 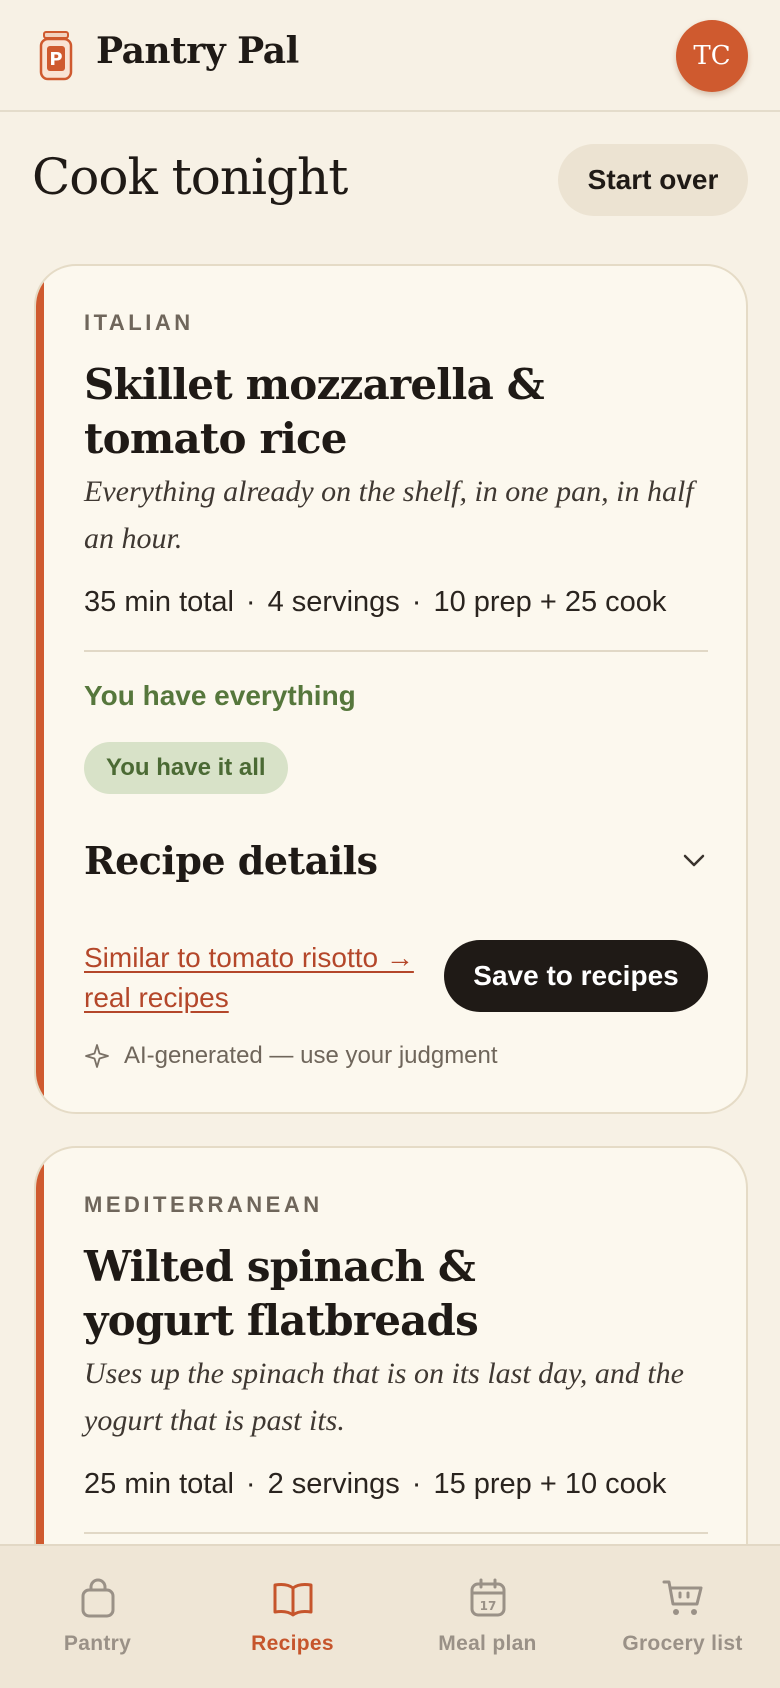 I want to click on ai-disclaimer: AI-generated — use your judgment, so click(x=291, y=1056).